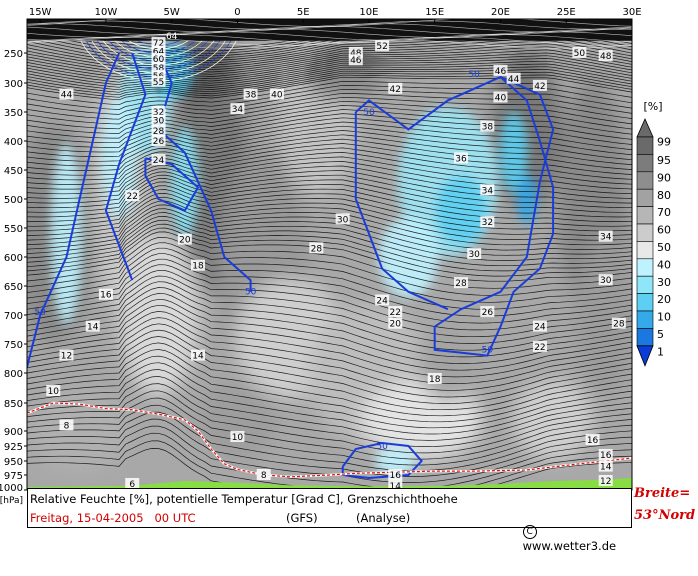  I want to click on latitude-label: Breite=, so click(662, 493).